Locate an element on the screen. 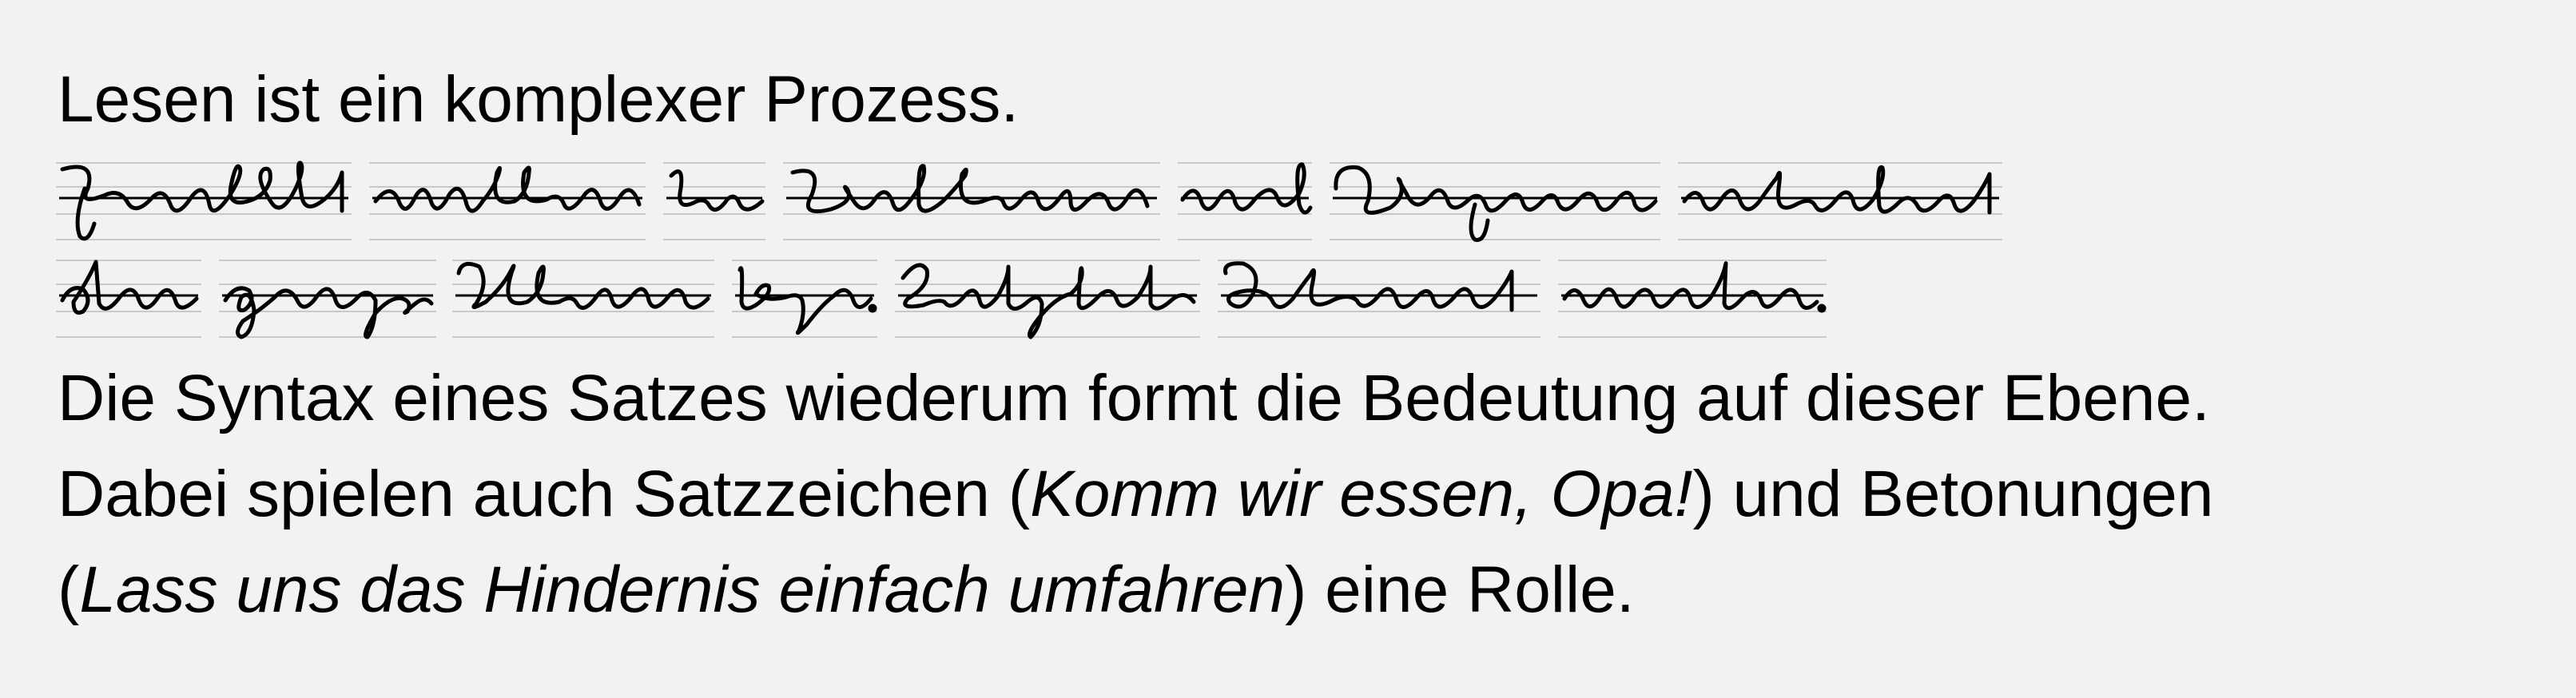 The height and width of the screenshot is (698, 2576). text-line-1: Lesen ist ein komplexer Prozess. is located at coordinates (539, 99).